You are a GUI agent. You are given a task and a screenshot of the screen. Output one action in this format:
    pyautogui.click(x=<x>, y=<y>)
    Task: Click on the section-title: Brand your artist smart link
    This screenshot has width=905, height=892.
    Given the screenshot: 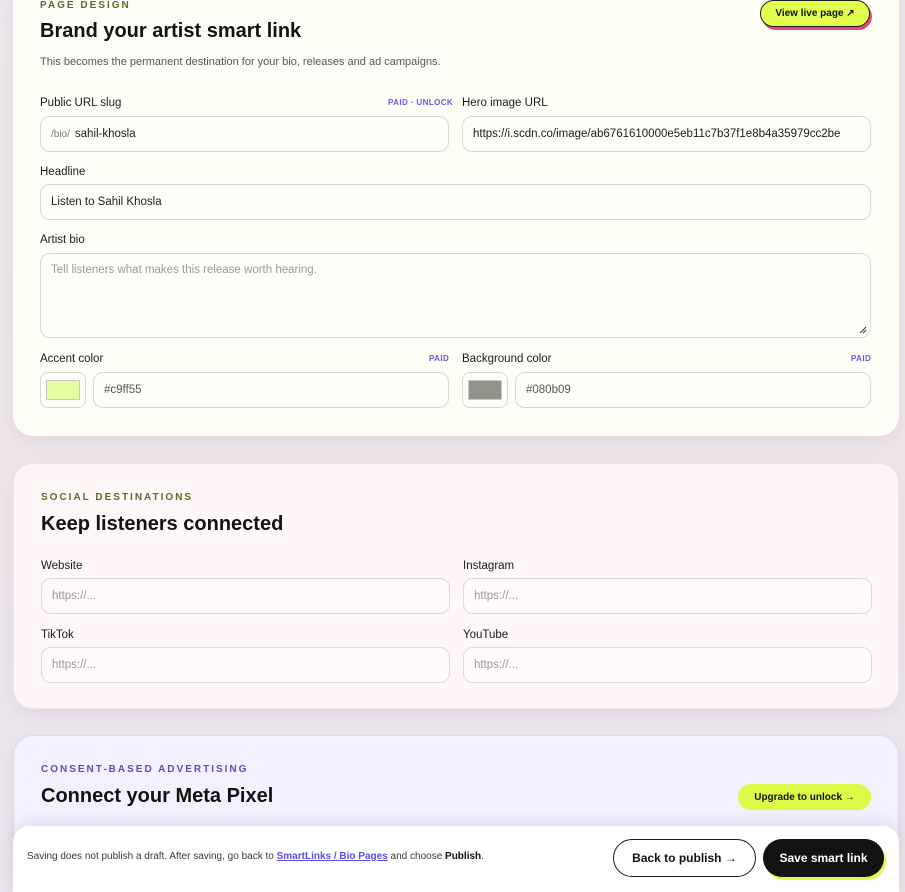 What is the action you would take?
    pyautogui.click(x=171, y=31)
    